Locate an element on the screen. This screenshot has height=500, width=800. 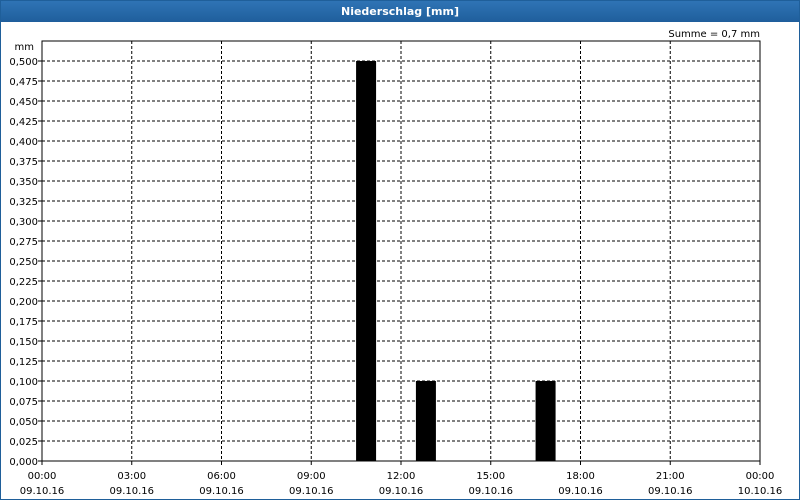
y-tick-label: 0,475 is located at coordinates (23, 82).